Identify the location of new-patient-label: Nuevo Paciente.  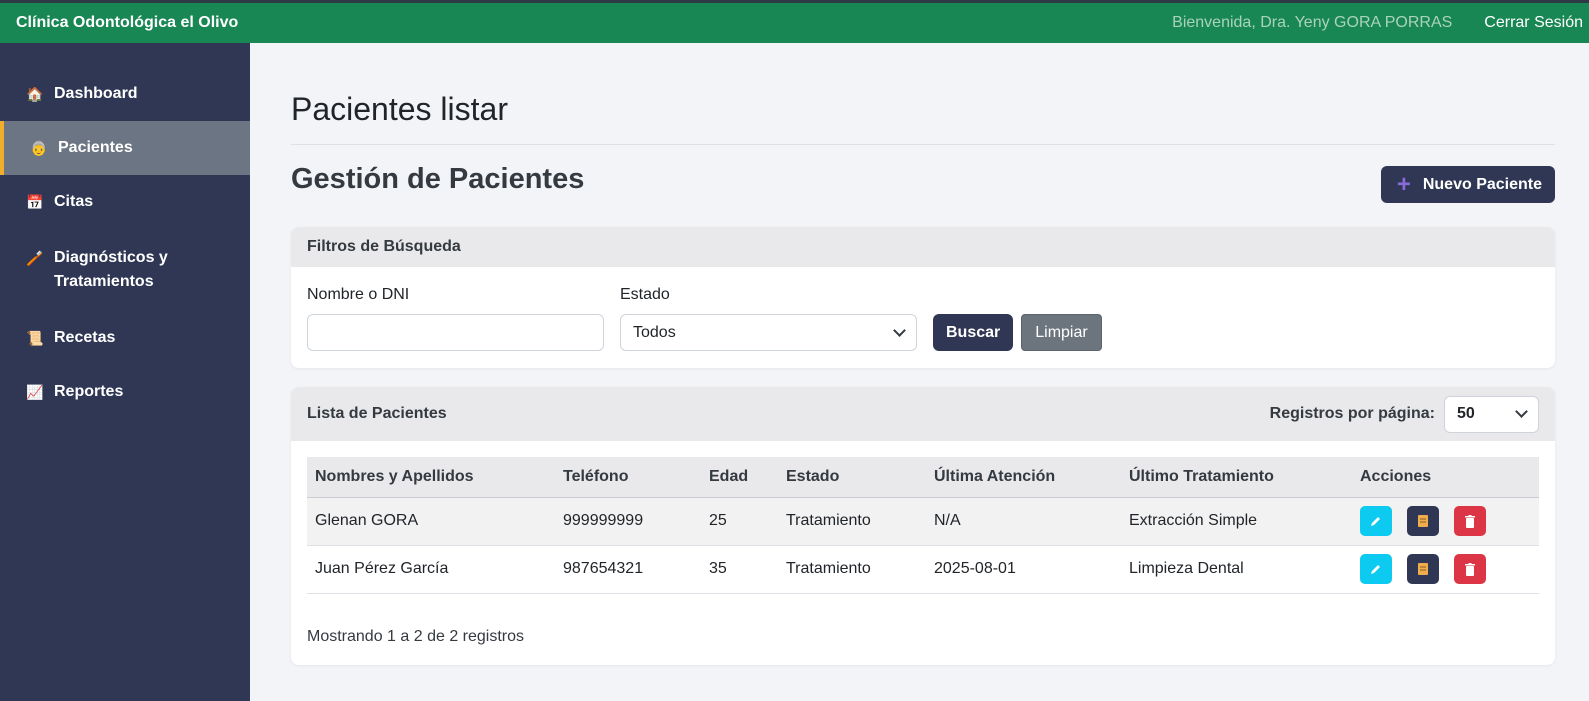
(1482, 184).